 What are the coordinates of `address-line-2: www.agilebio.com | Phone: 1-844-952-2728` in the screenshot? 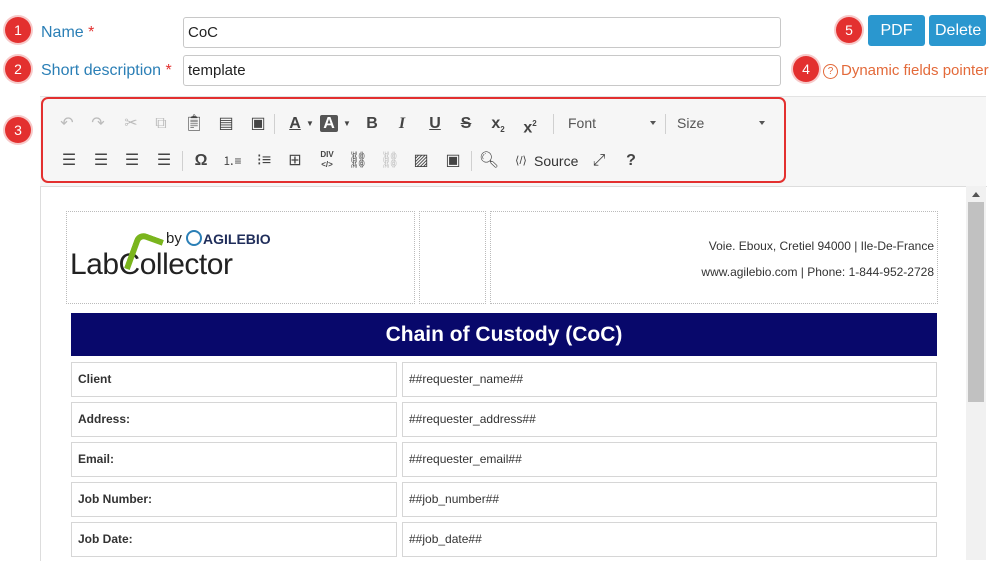 It's located at (817, 272).